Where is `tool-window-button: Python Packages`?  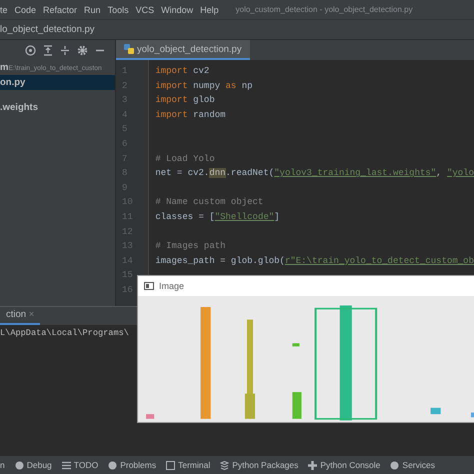
tool-window-button: Python Packages is located at coordinates (259, 465).